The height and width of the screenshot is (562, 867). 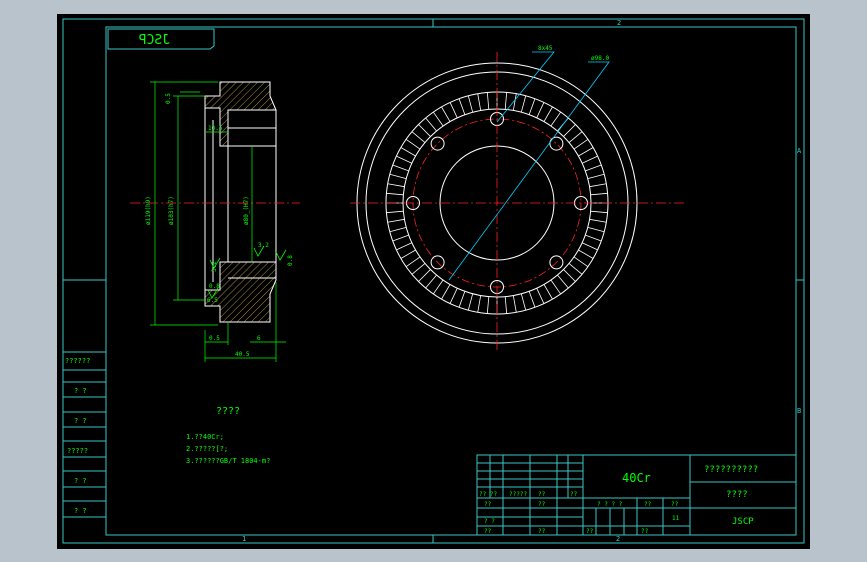 What do you see at coordinates (636, 478) in the screenshot?
I see `material-label: 40Cr` at bounding box center [636, 478].